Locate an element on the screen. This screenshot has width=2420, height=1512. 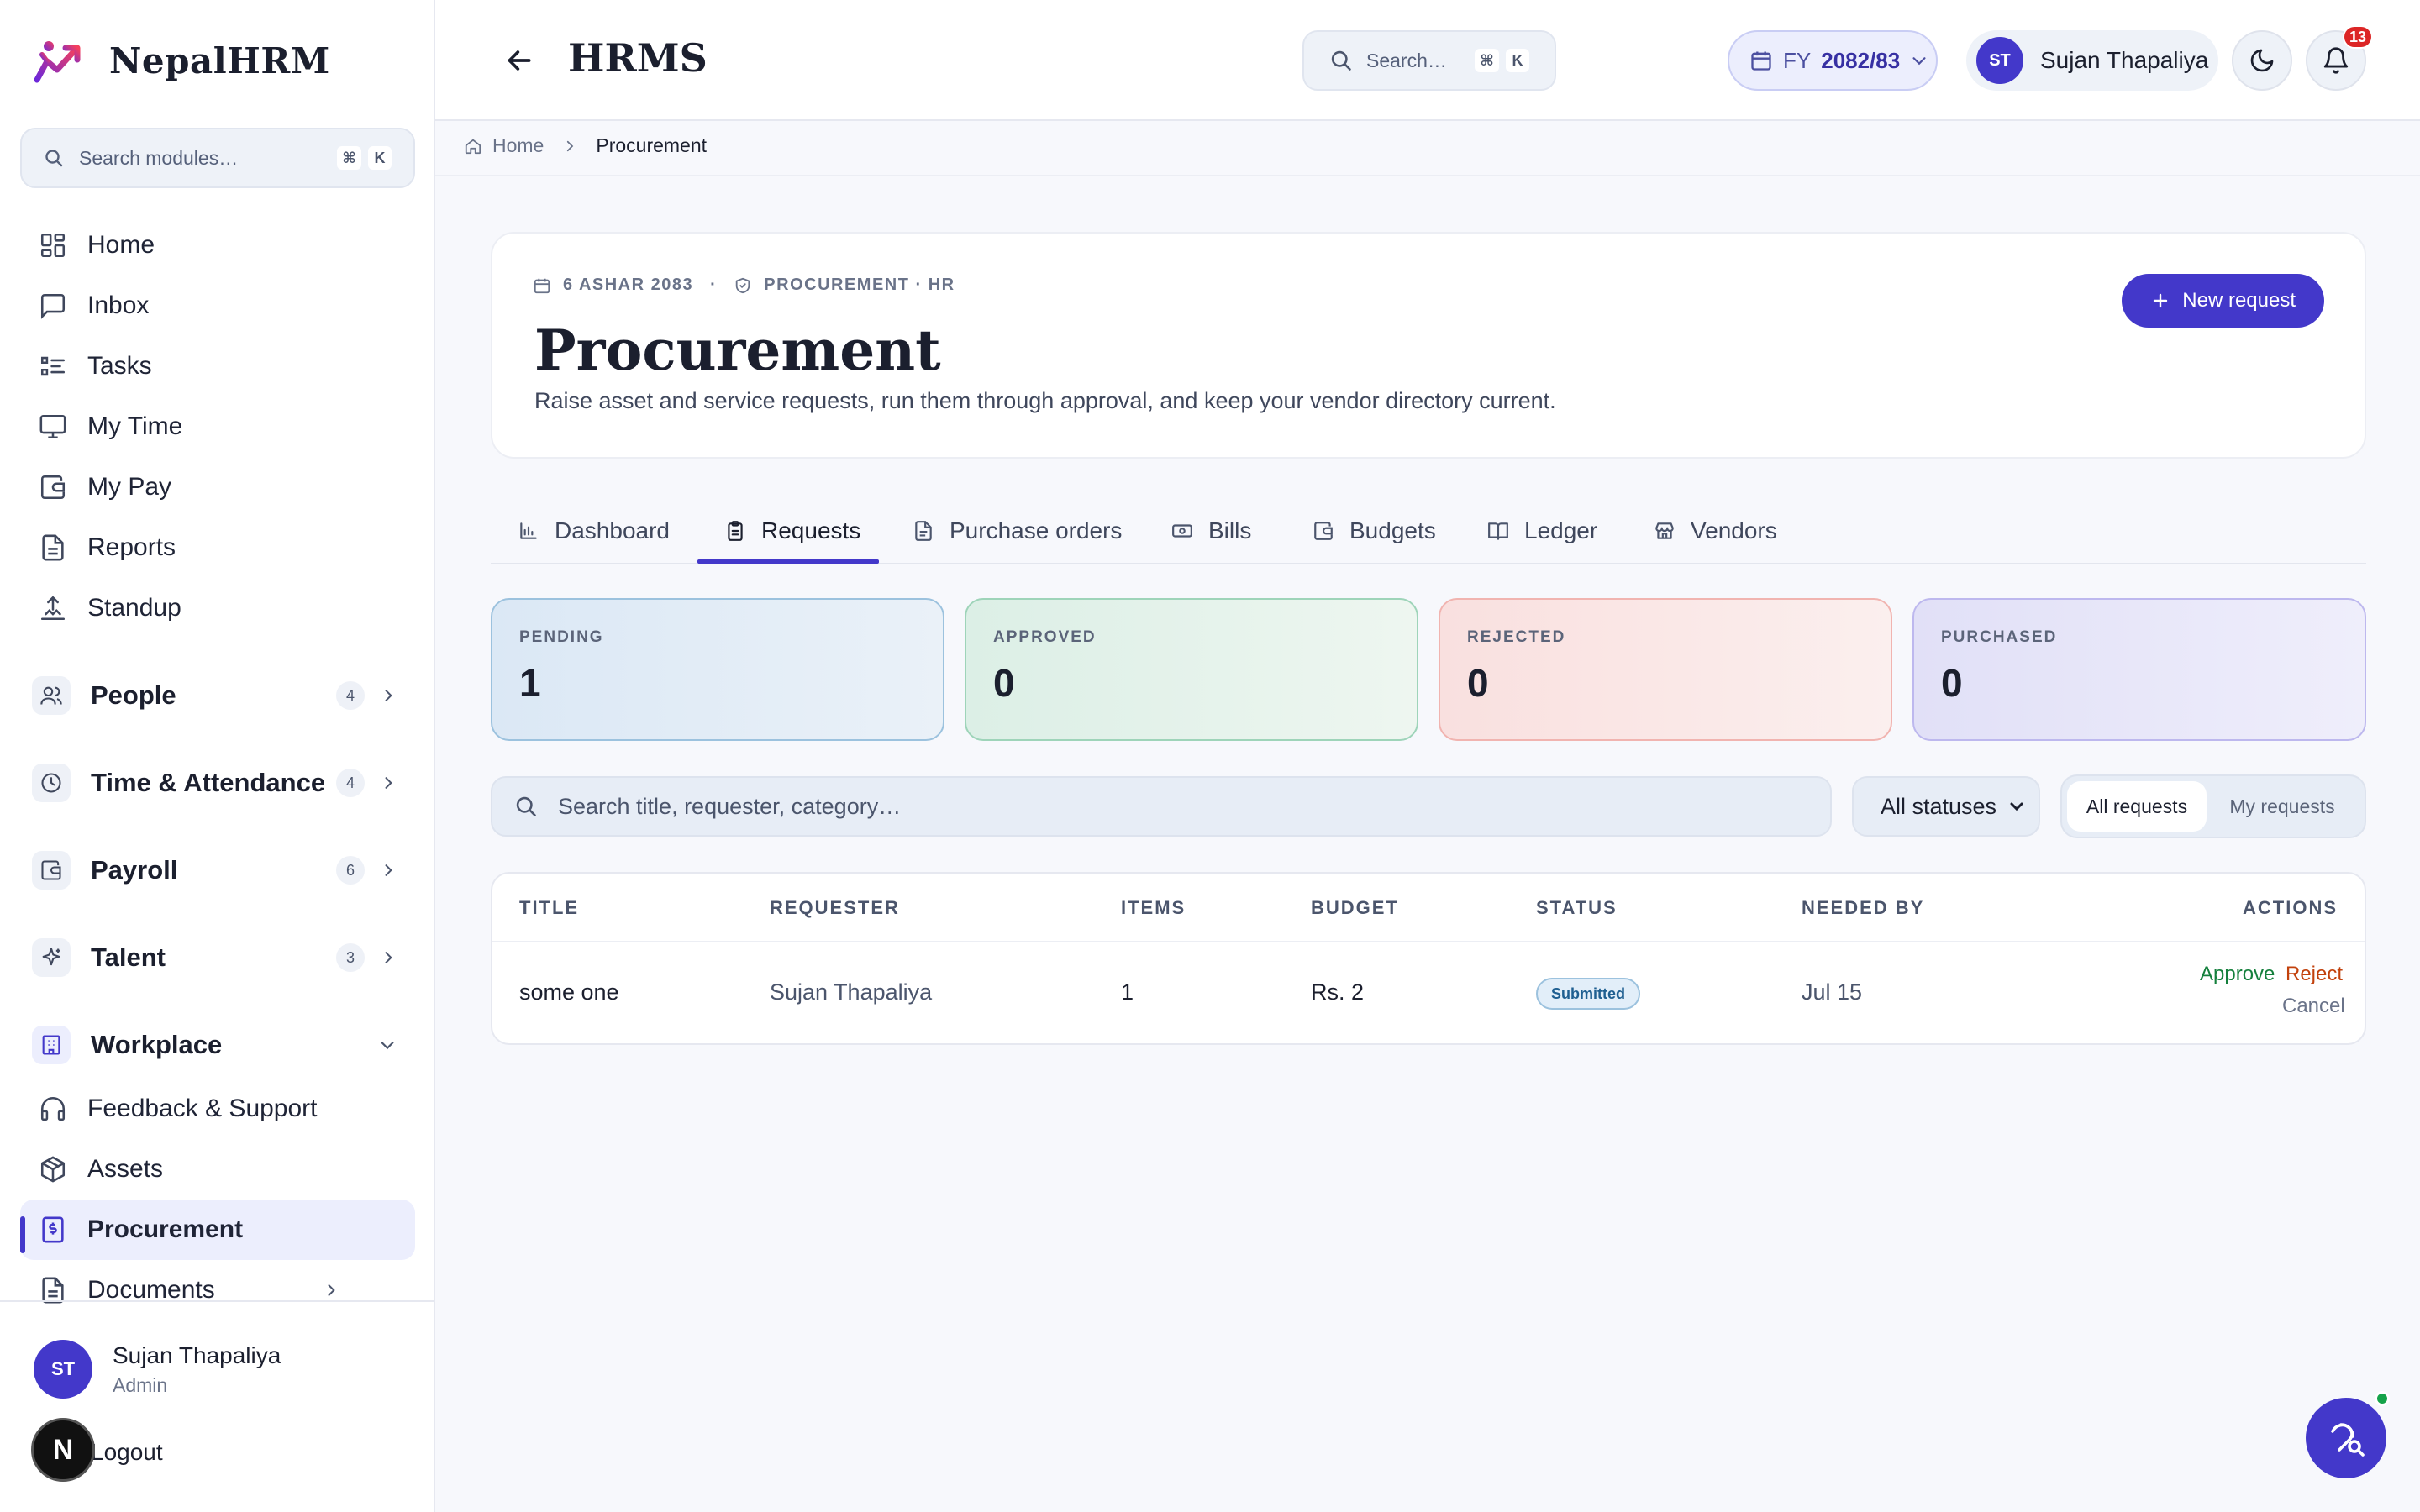
brand: NepalHRM is located at coordinates (182, 60).